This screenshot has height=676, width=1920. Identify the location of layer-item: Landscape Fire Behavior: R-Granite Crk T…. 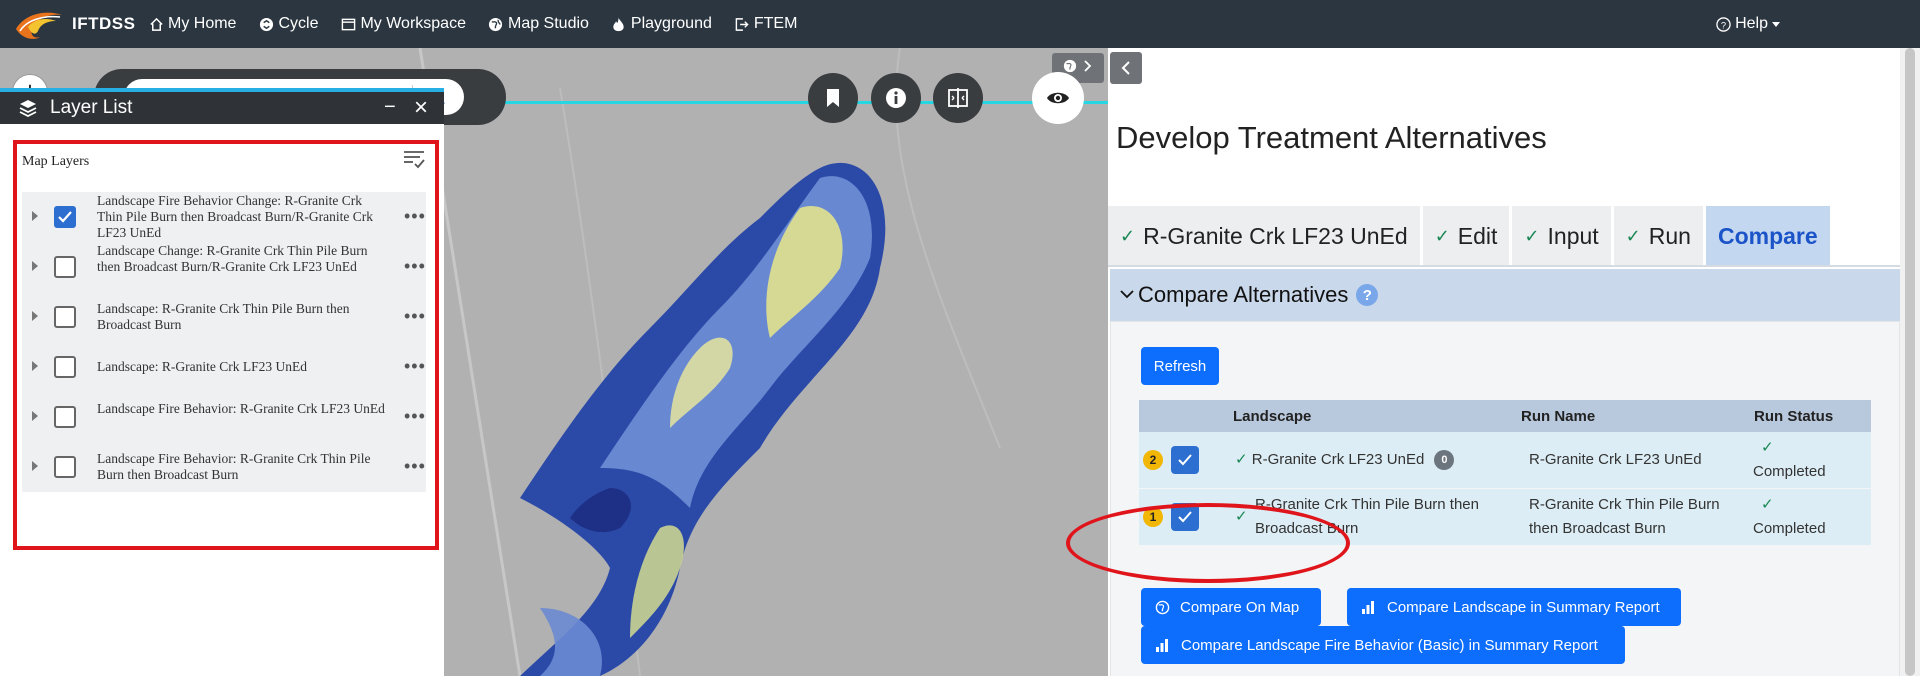
(224, 467).